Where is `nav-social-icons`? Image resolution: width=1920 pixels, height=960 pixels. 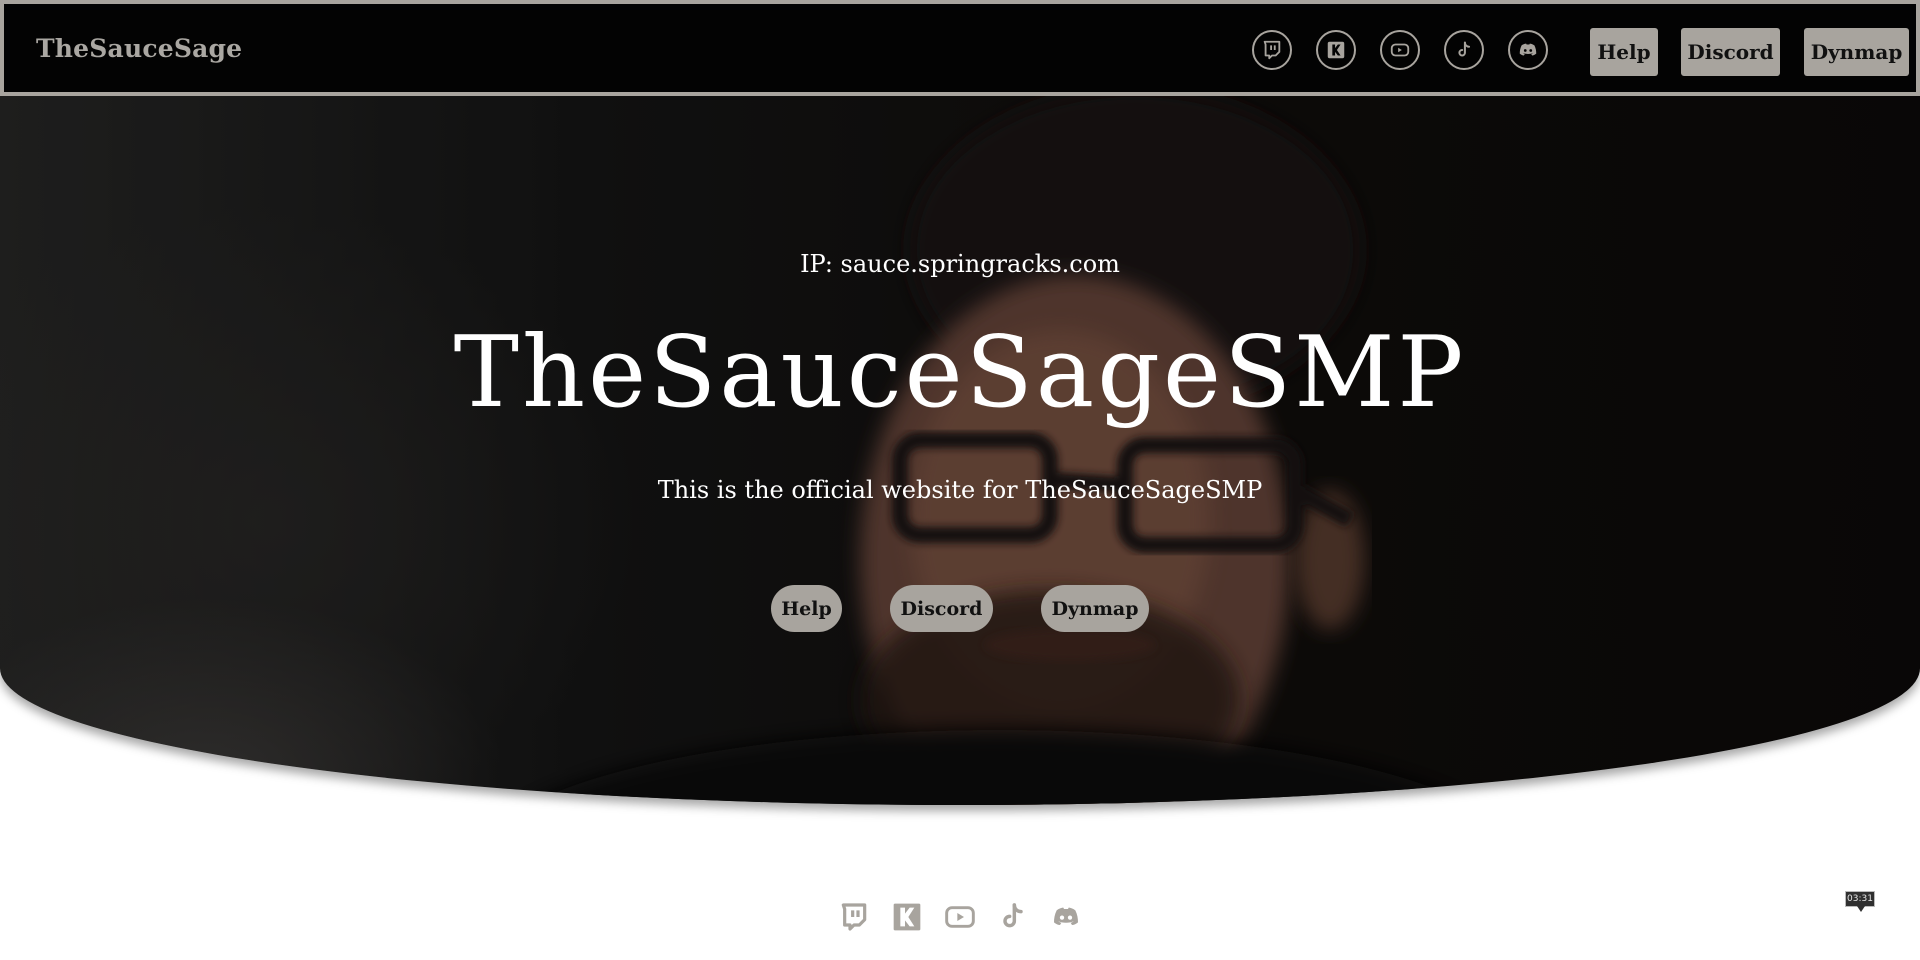
nav-social-icons is located at coordinates (1400, 50).